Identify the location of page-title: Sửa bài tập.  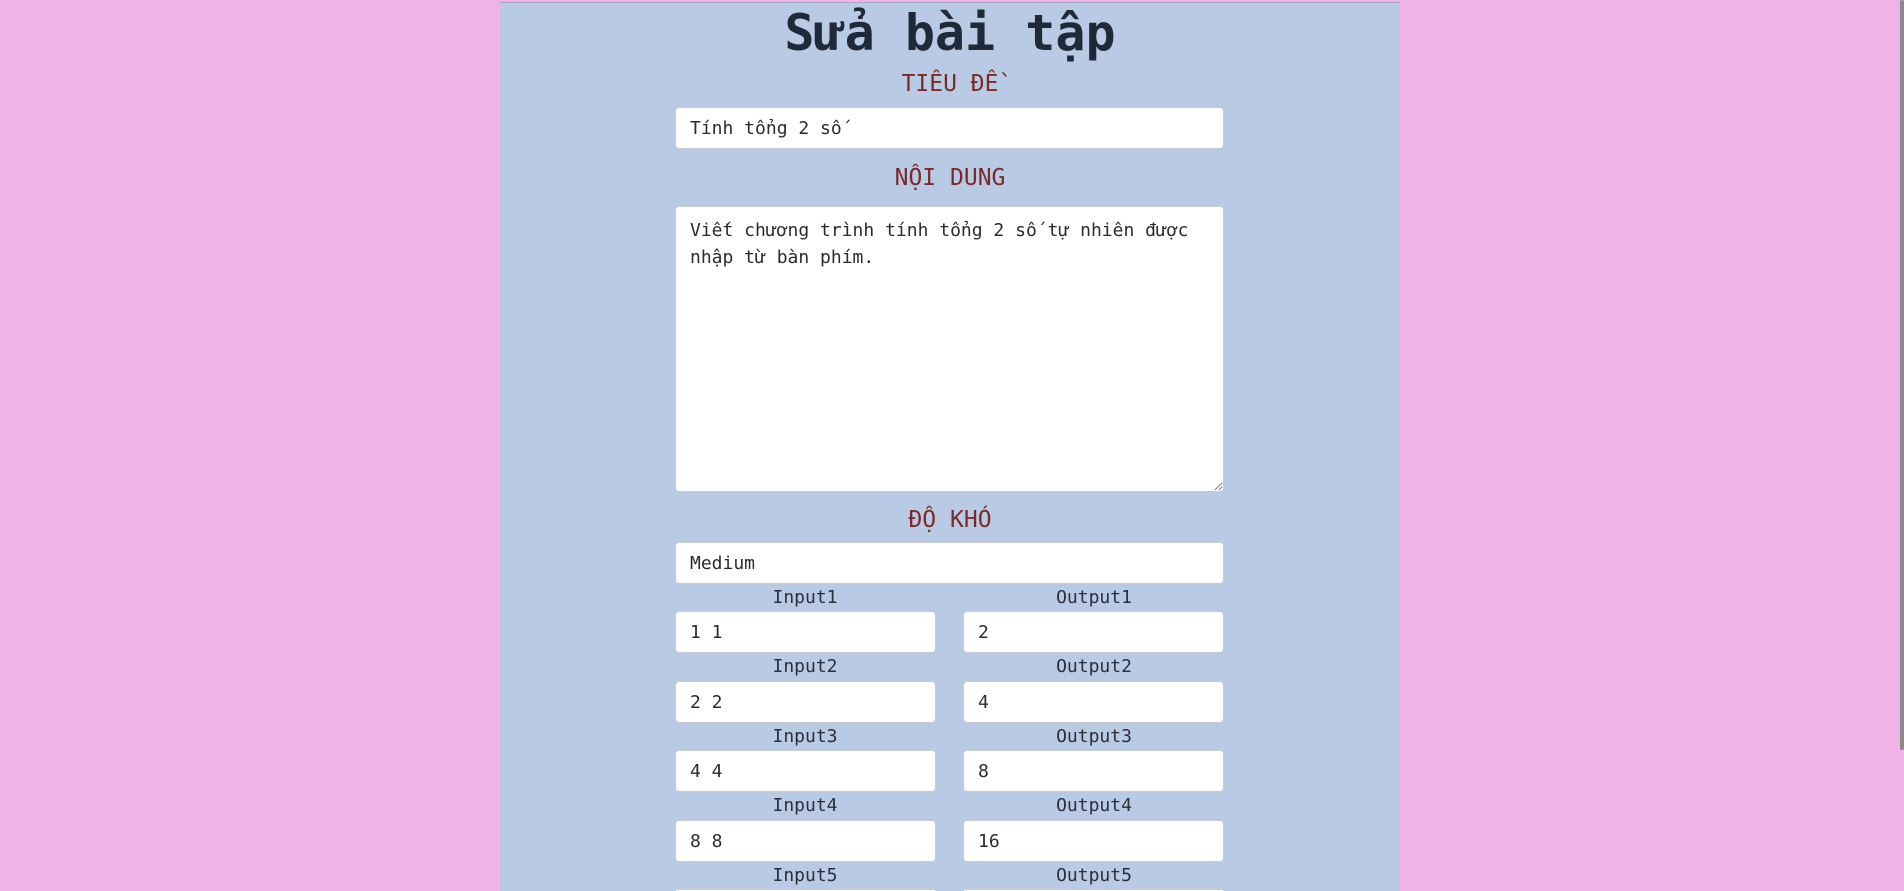
(950, 33).